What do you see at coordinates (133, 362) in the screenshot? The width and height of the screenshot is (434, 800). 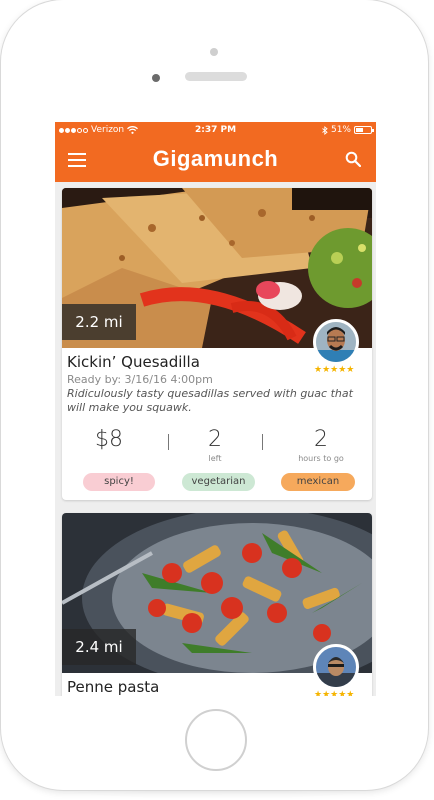 I see `meal-title: Kickin’ Quesadilla` at bounding box center [133, 362].